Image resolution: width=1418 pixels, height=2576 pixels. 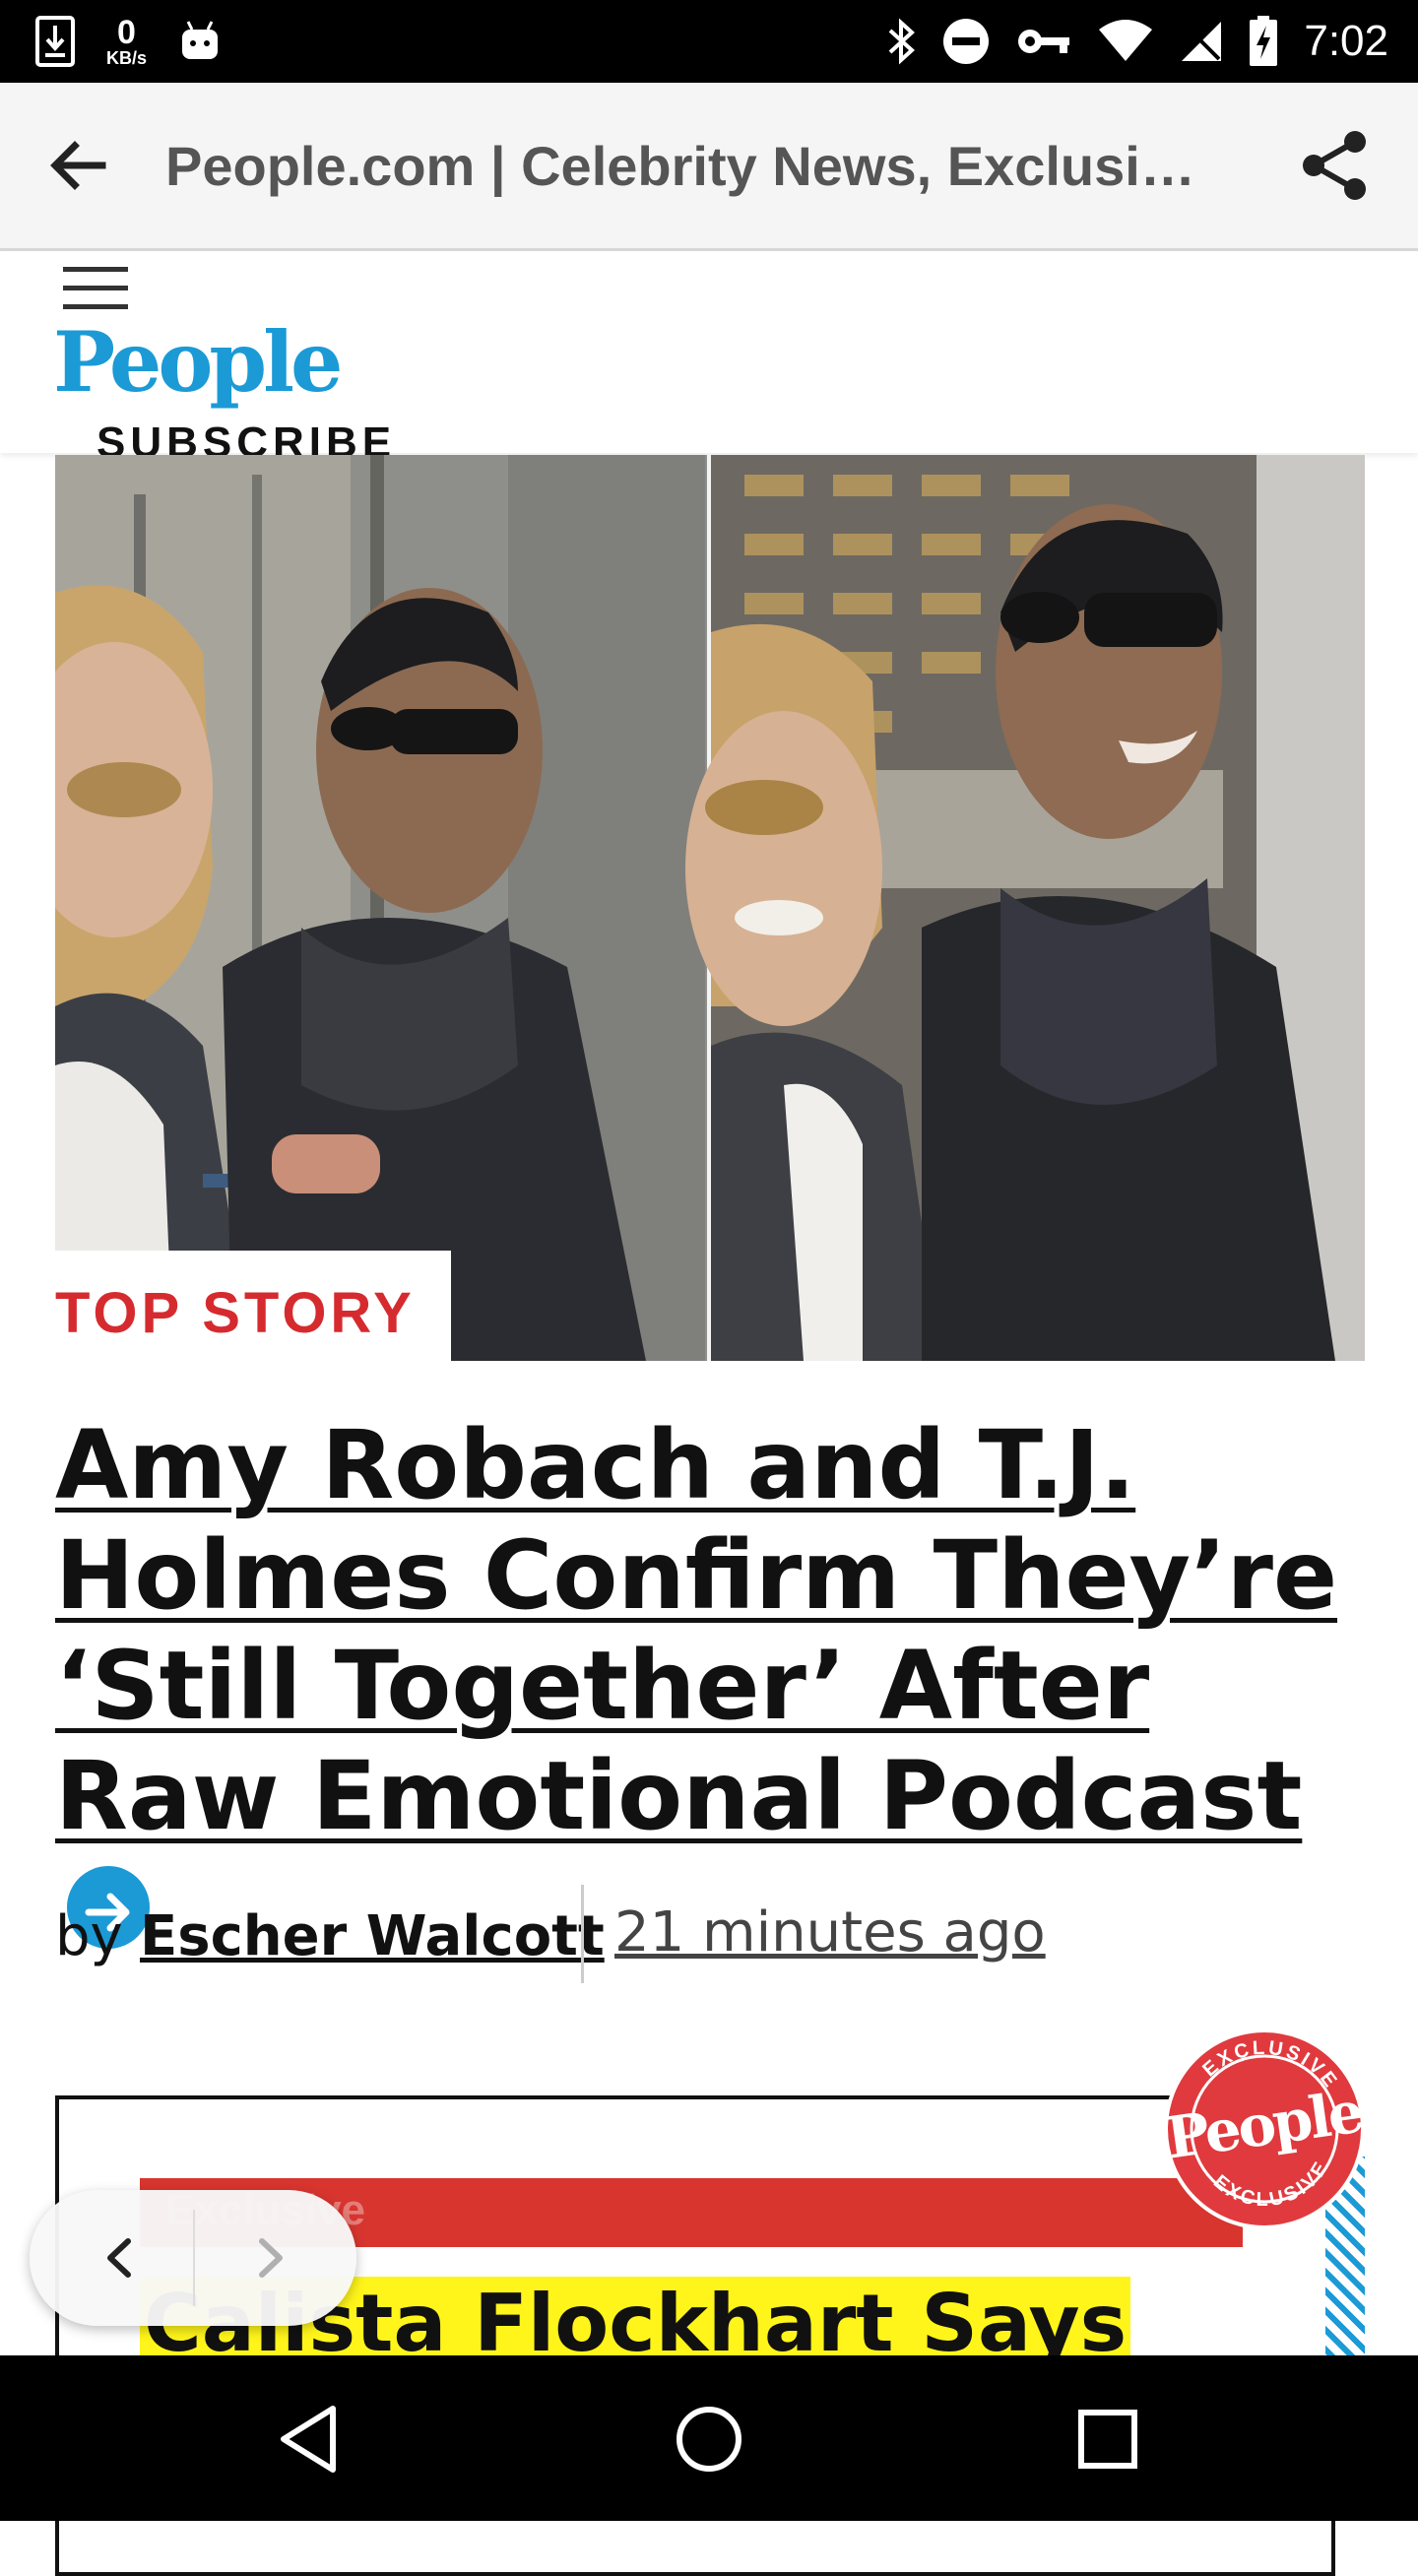 I want to click on exclusive-badge-icon: EXCLUSIVE EXCLUSIVE People, so click(x=1264, y=2129).